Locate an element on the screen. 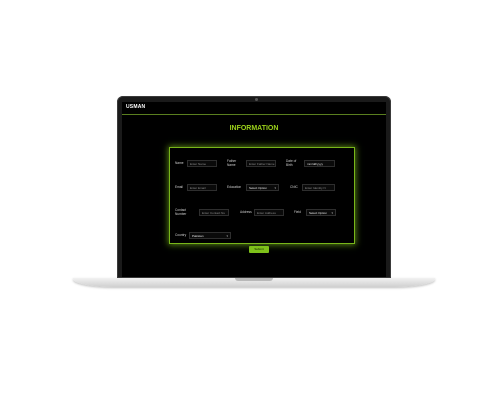  address-label: Address is located at coordinates (246, 212).